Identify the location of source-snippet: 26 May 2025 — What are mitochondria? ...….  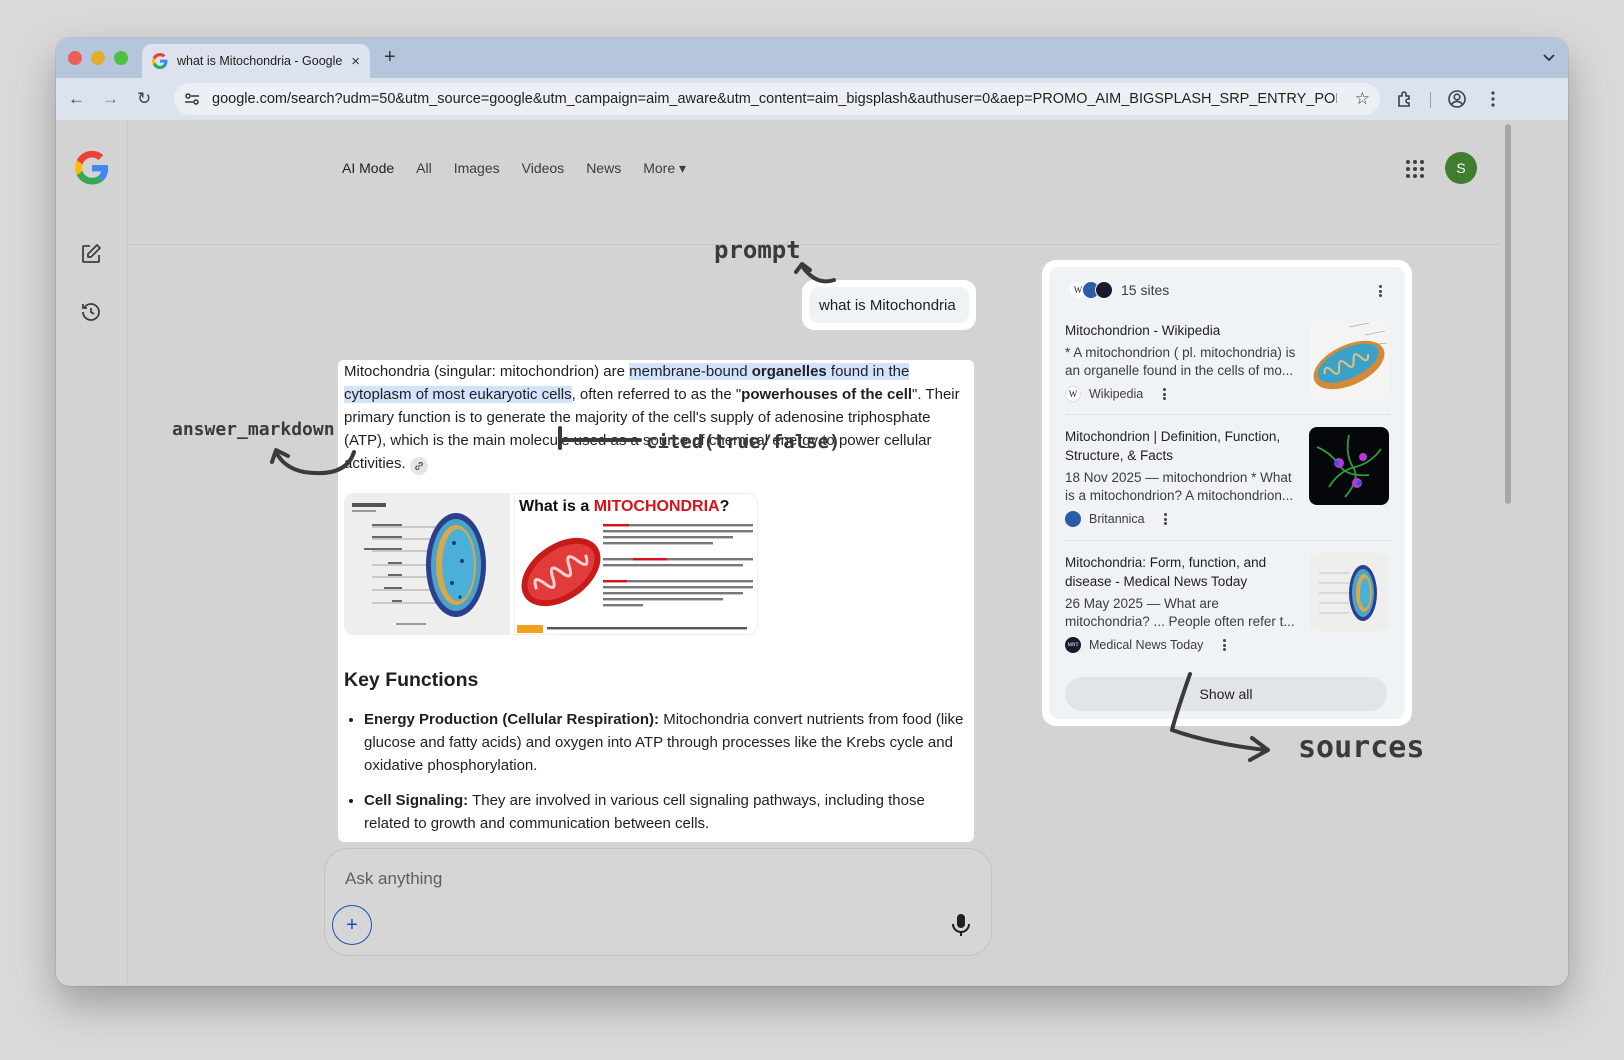
(1180, 612).